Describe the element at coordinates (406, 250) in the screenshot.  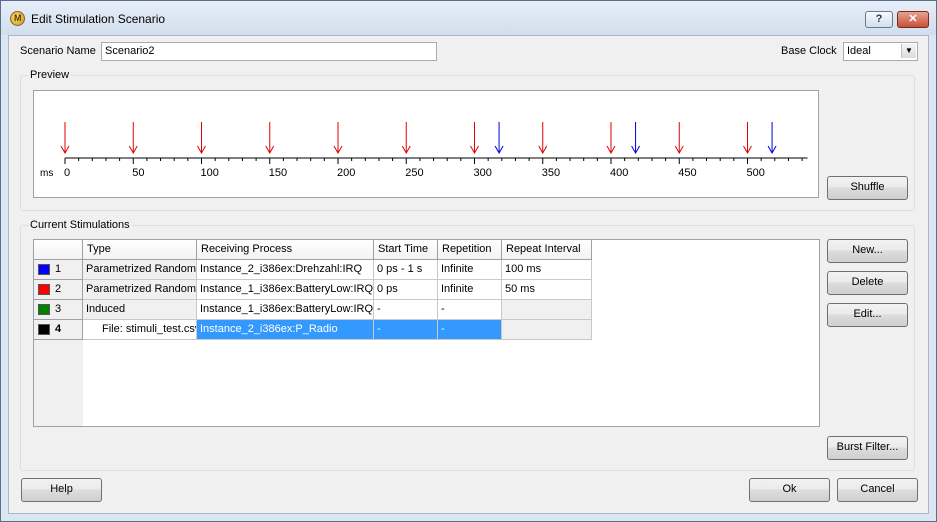
I see `column-header-start-time: Start Time` at that location.